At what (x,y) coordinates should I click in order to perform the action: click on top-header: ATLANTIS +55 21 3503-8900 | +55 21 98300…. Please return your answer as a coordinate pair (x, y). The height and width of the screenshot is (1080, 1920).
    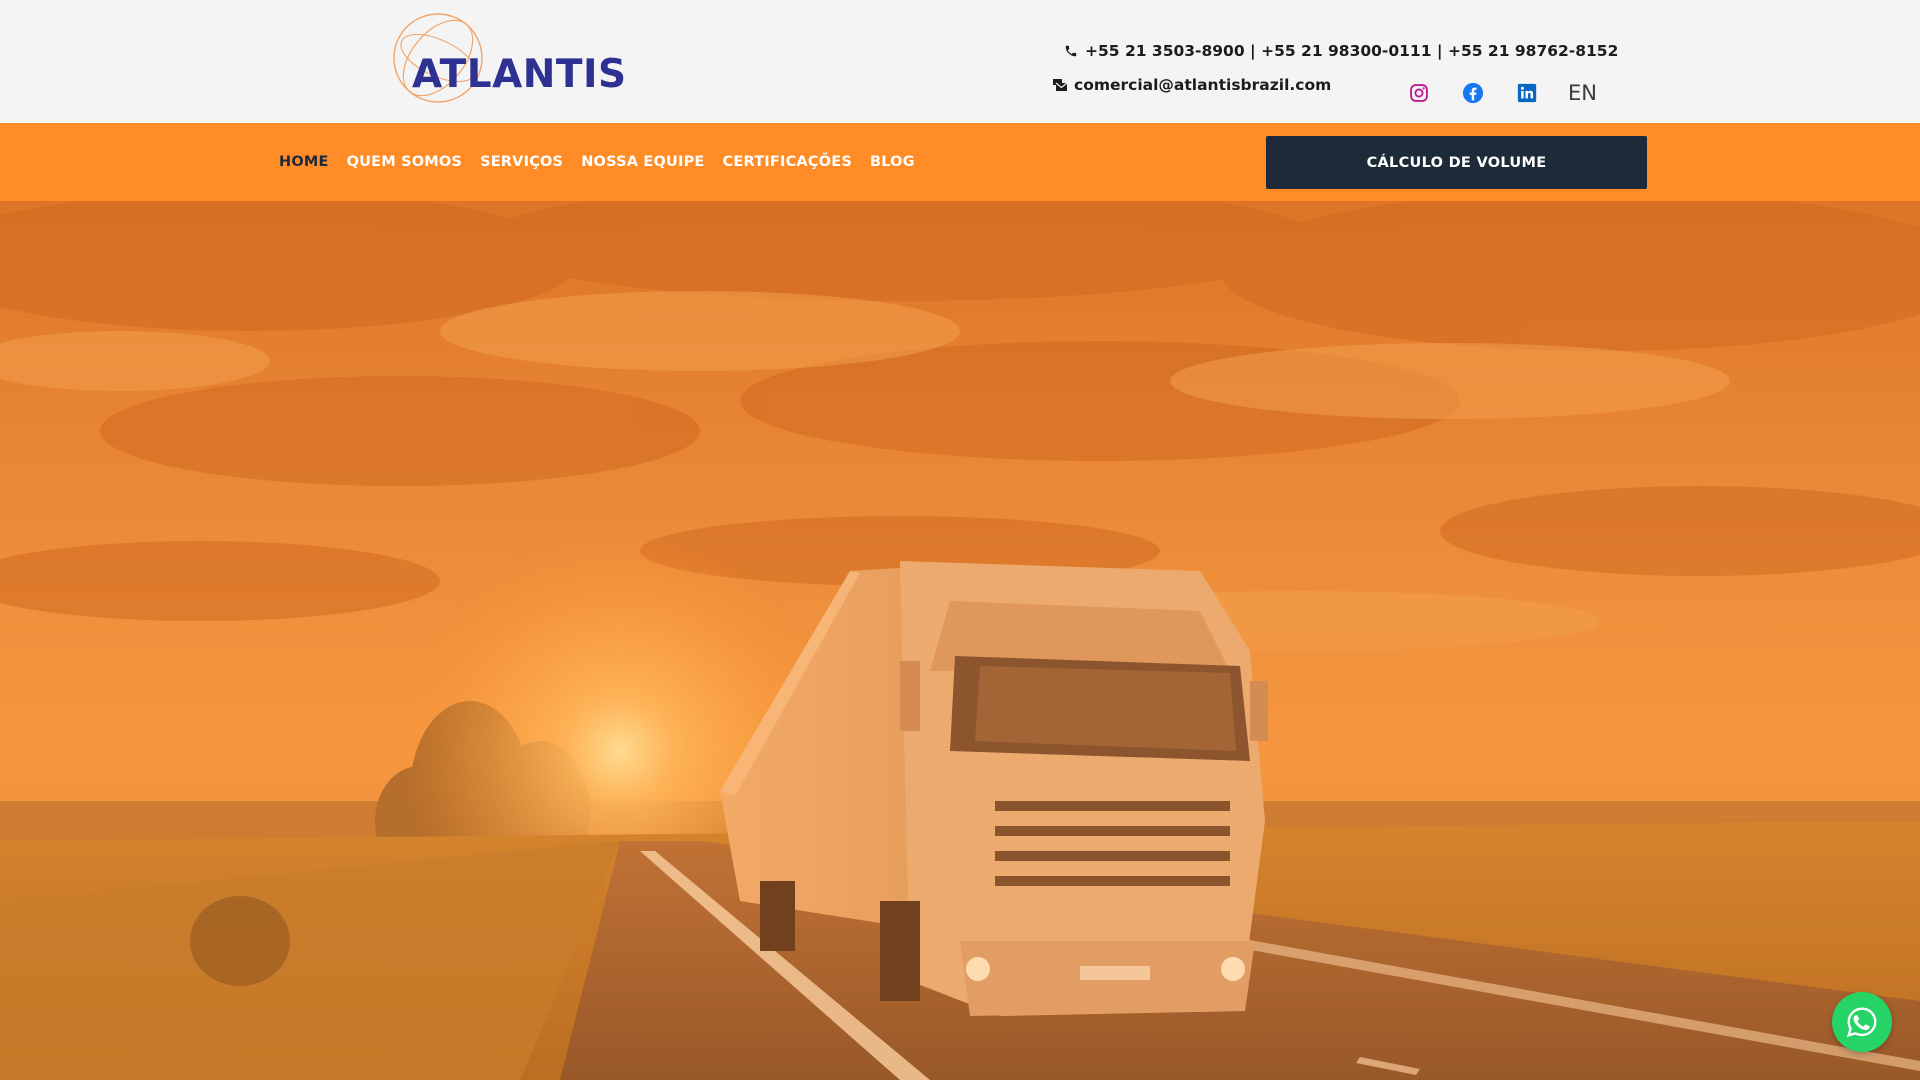
    Looking at the image, I should click on (960, 61).